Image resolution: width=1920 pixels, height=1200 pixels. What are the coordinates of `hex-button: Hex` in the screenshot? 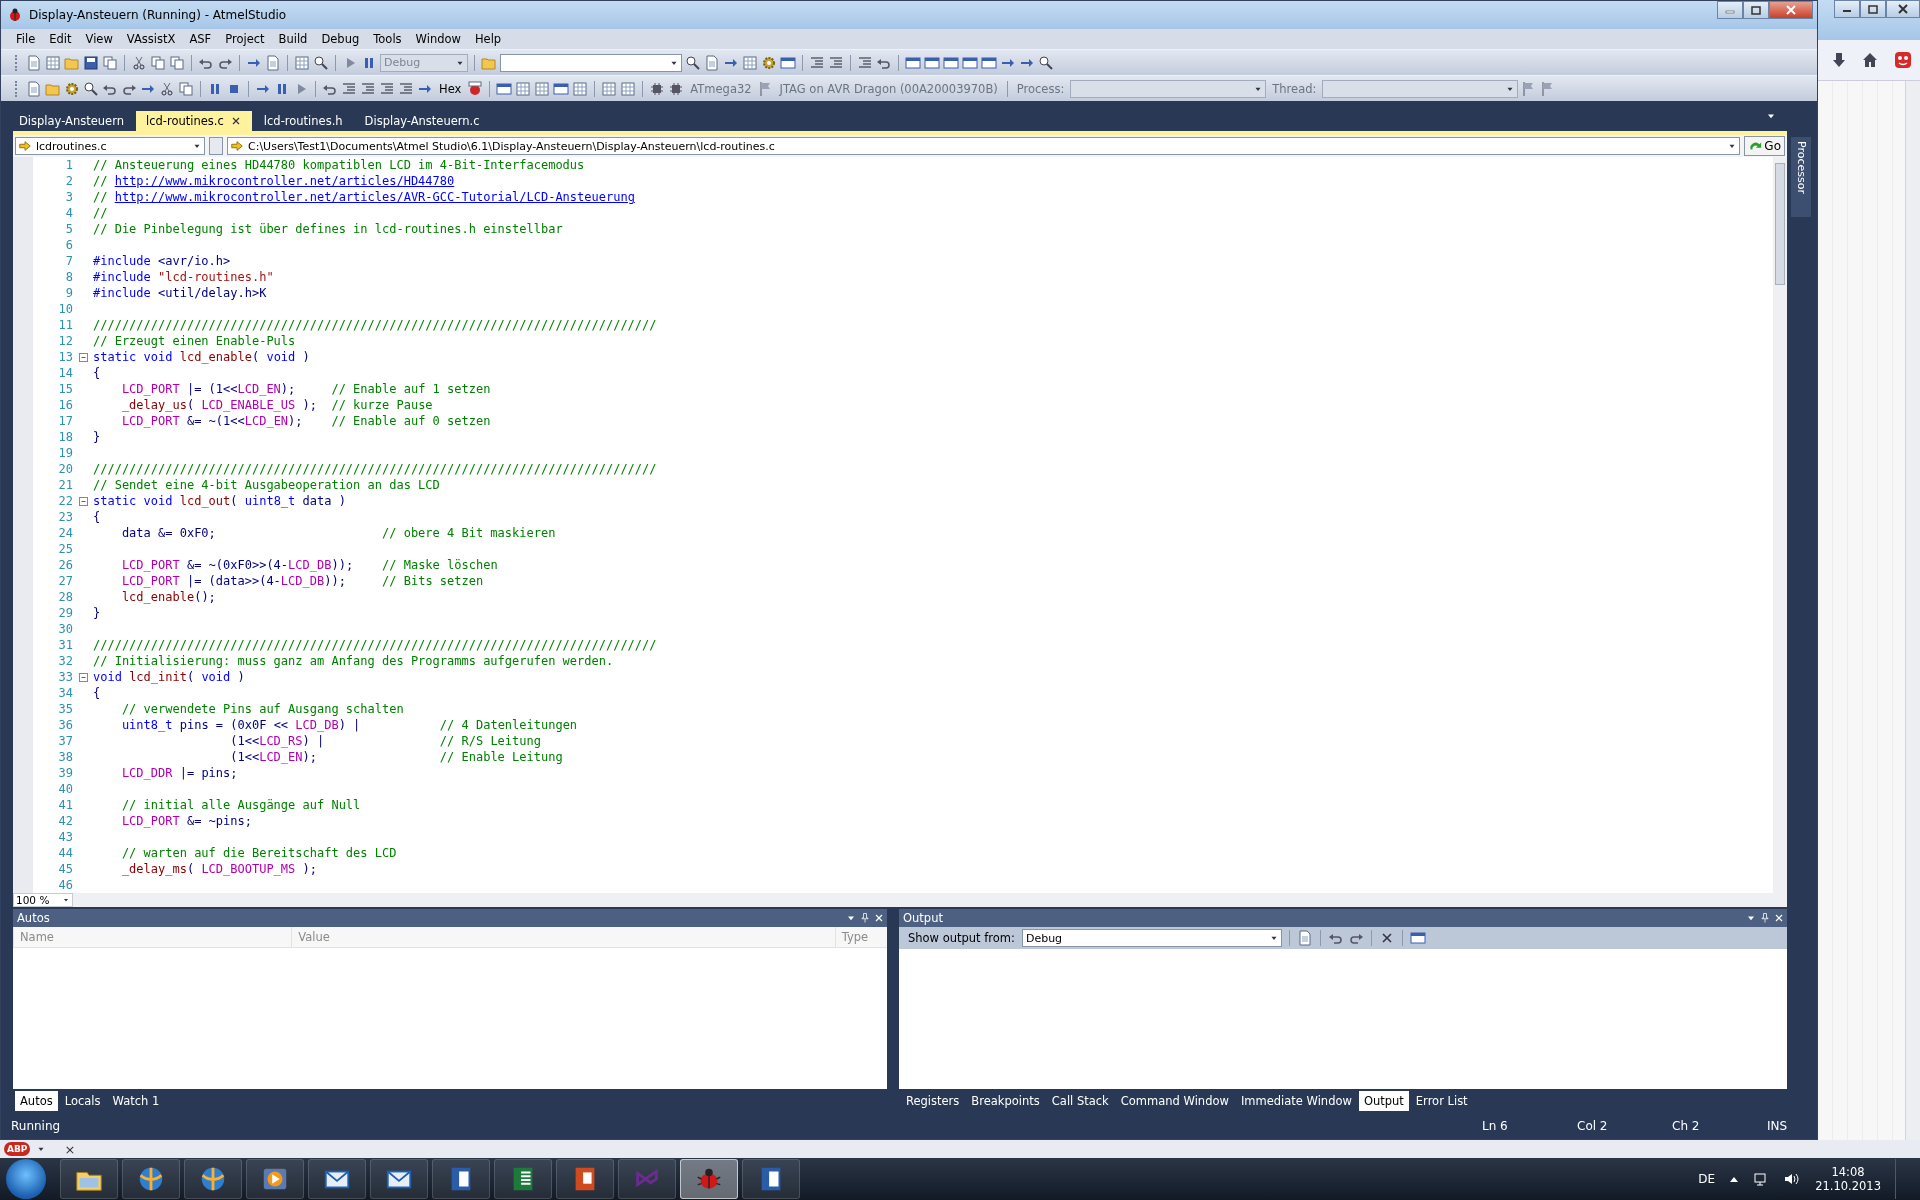 It's located at (450, 88).